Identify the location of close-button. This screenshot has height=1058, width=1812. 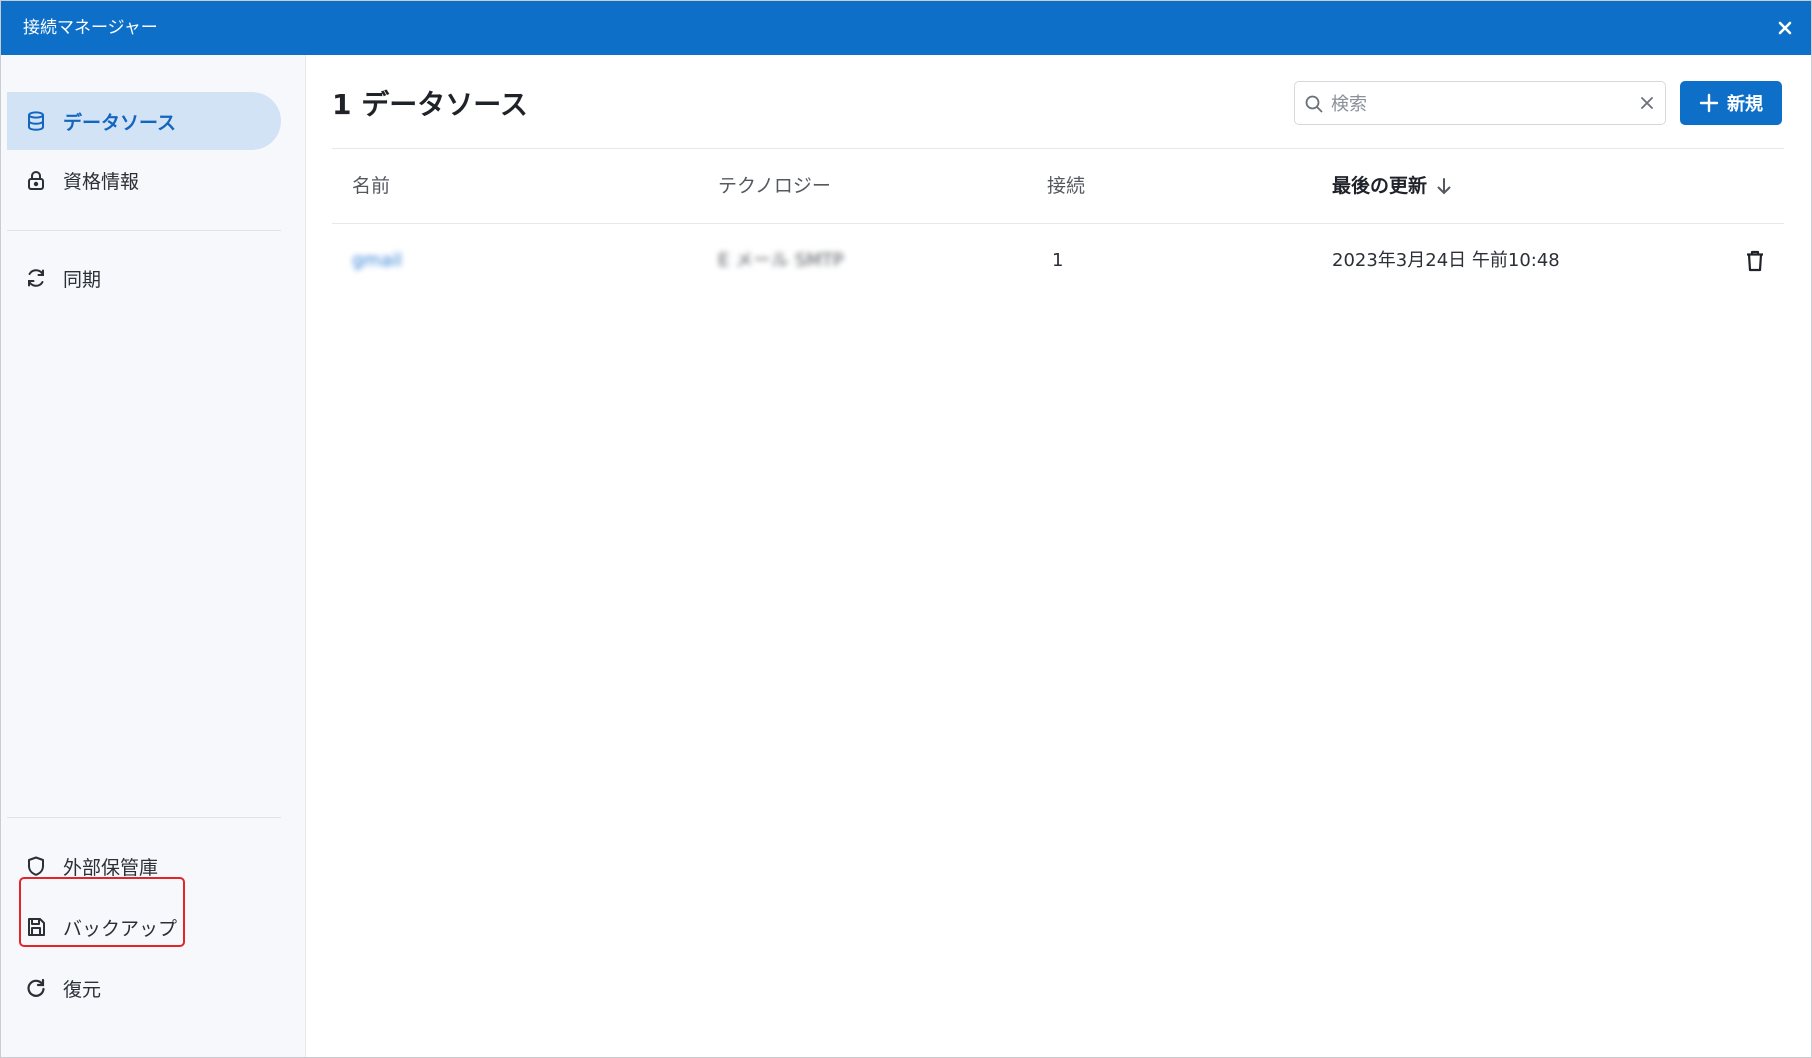
(1785, 28).